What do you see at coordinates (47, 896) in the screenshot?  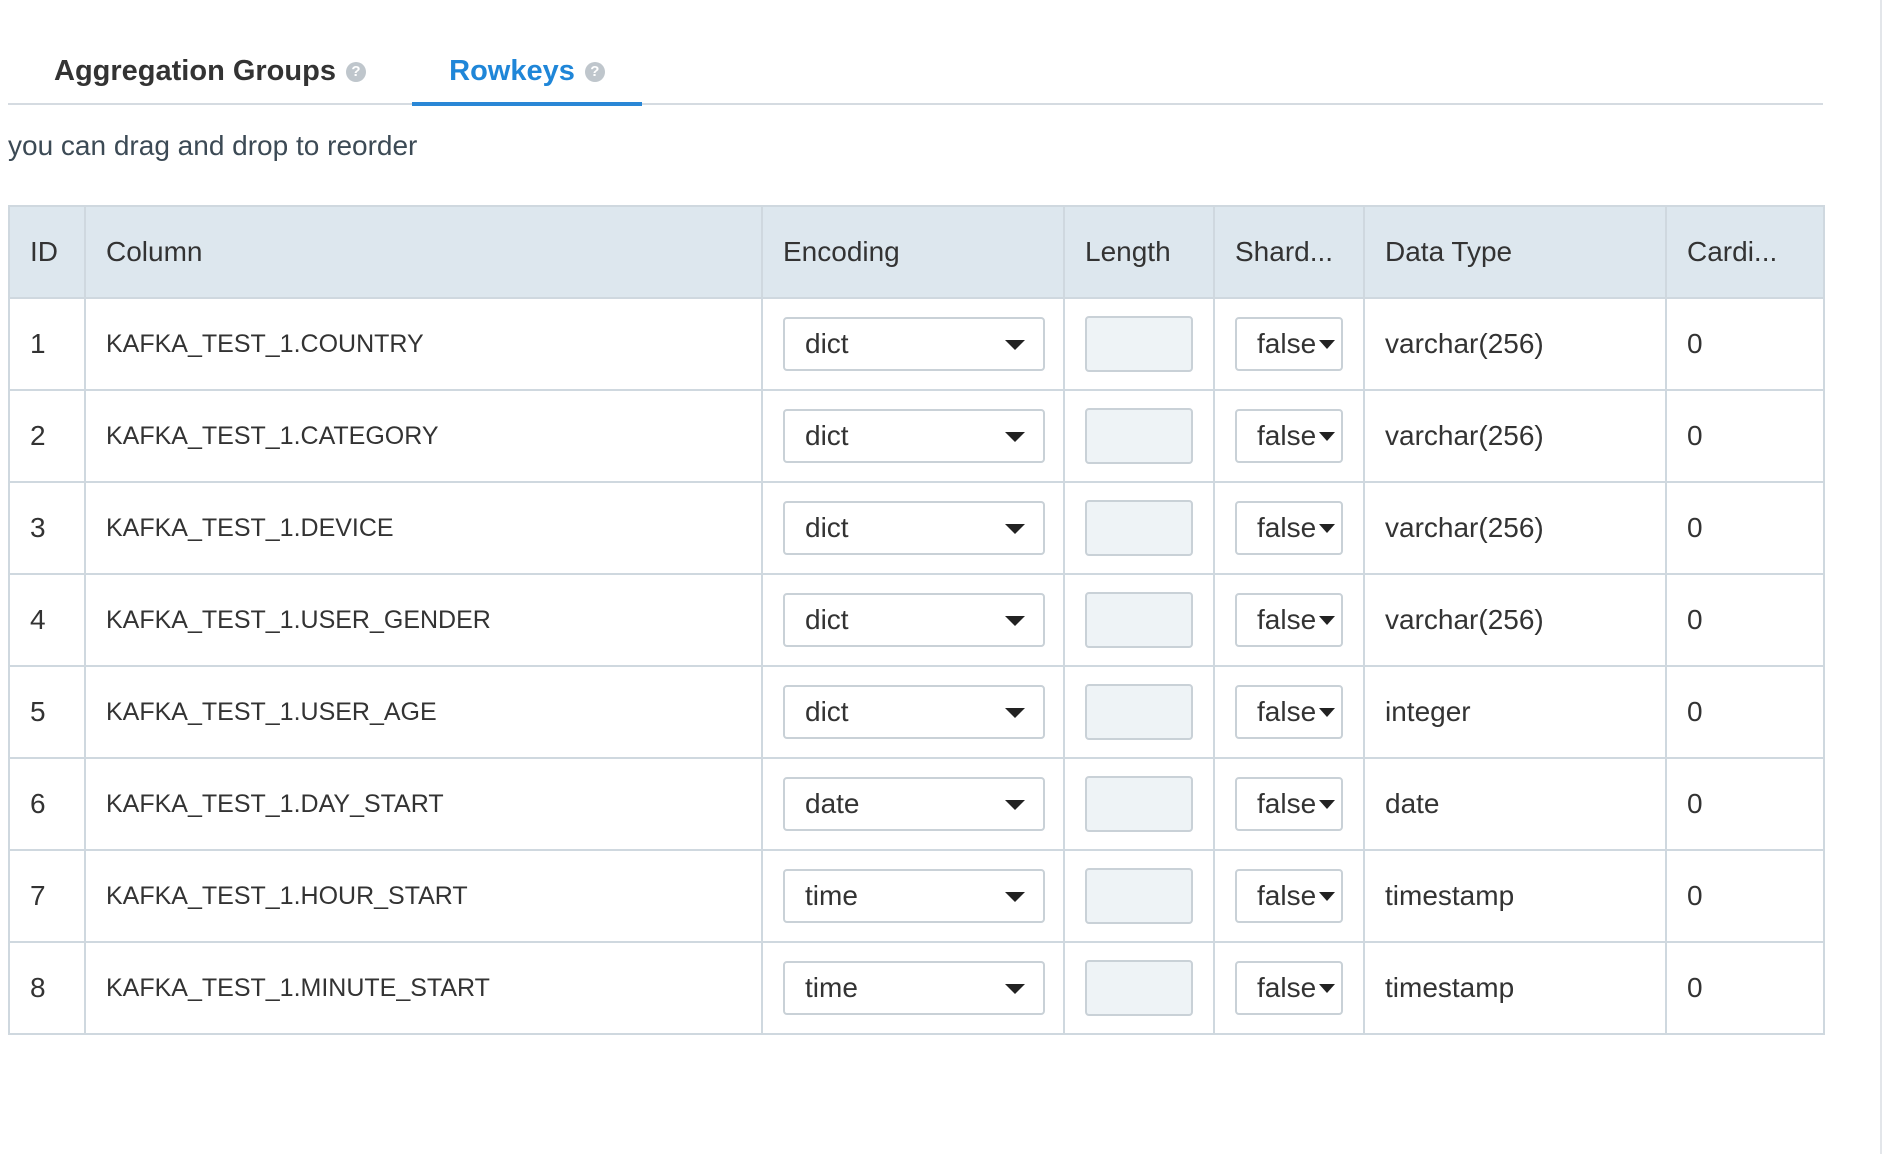 I see `row-id: 7` at bounding box center [47, 896].